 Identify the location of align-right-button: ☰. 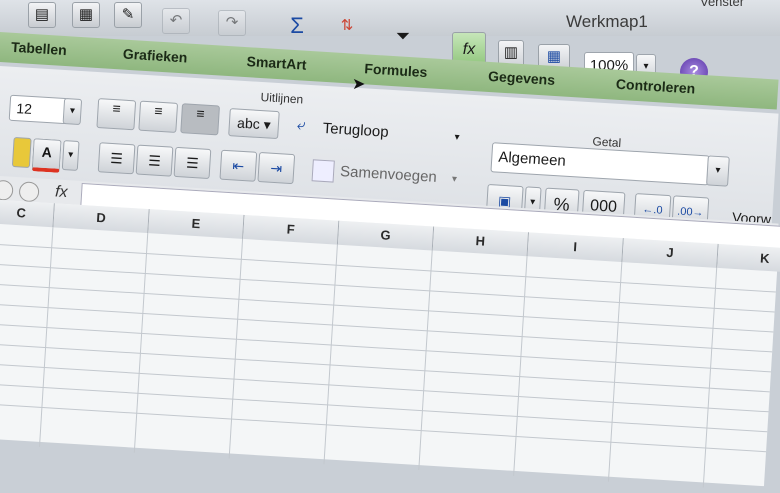
(192, 162).